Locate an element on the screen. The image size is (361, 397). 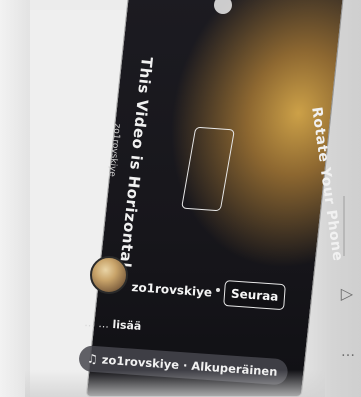
more-link: lisää is located at coordinates (127, 325).